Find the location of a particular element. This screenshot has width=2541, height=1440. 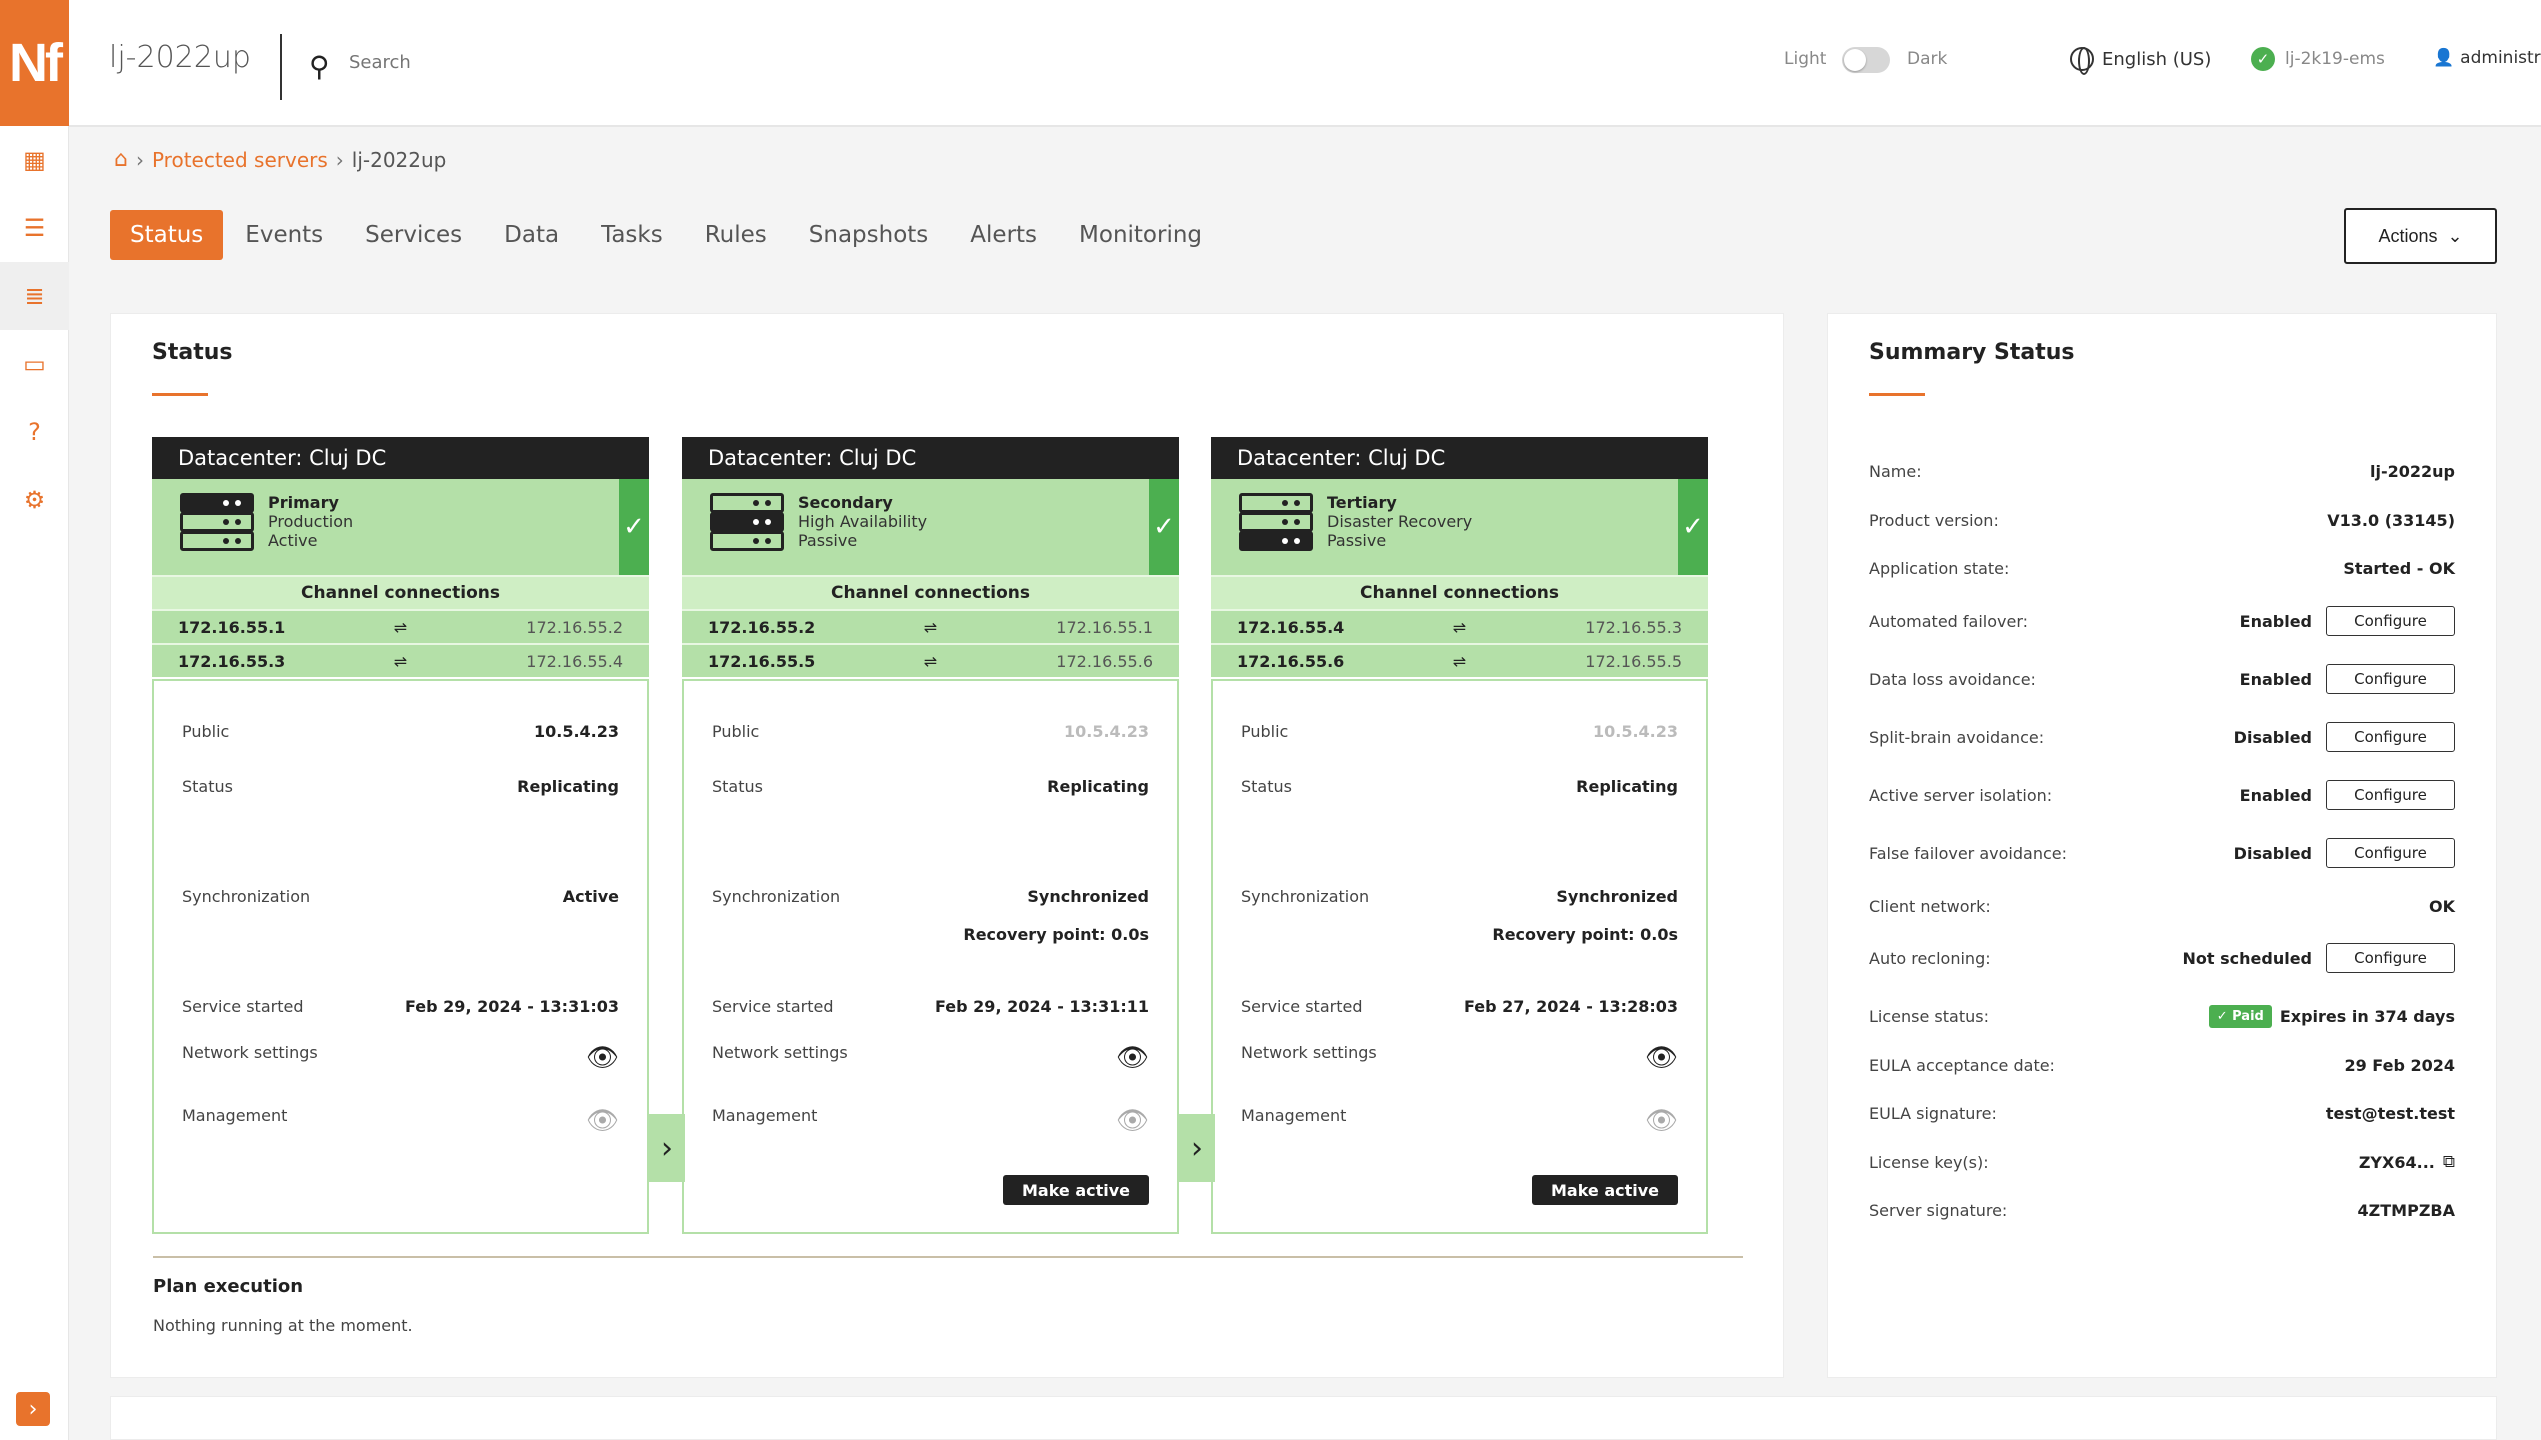

servers-icon: ≣ is located at coordinates (34, 296).